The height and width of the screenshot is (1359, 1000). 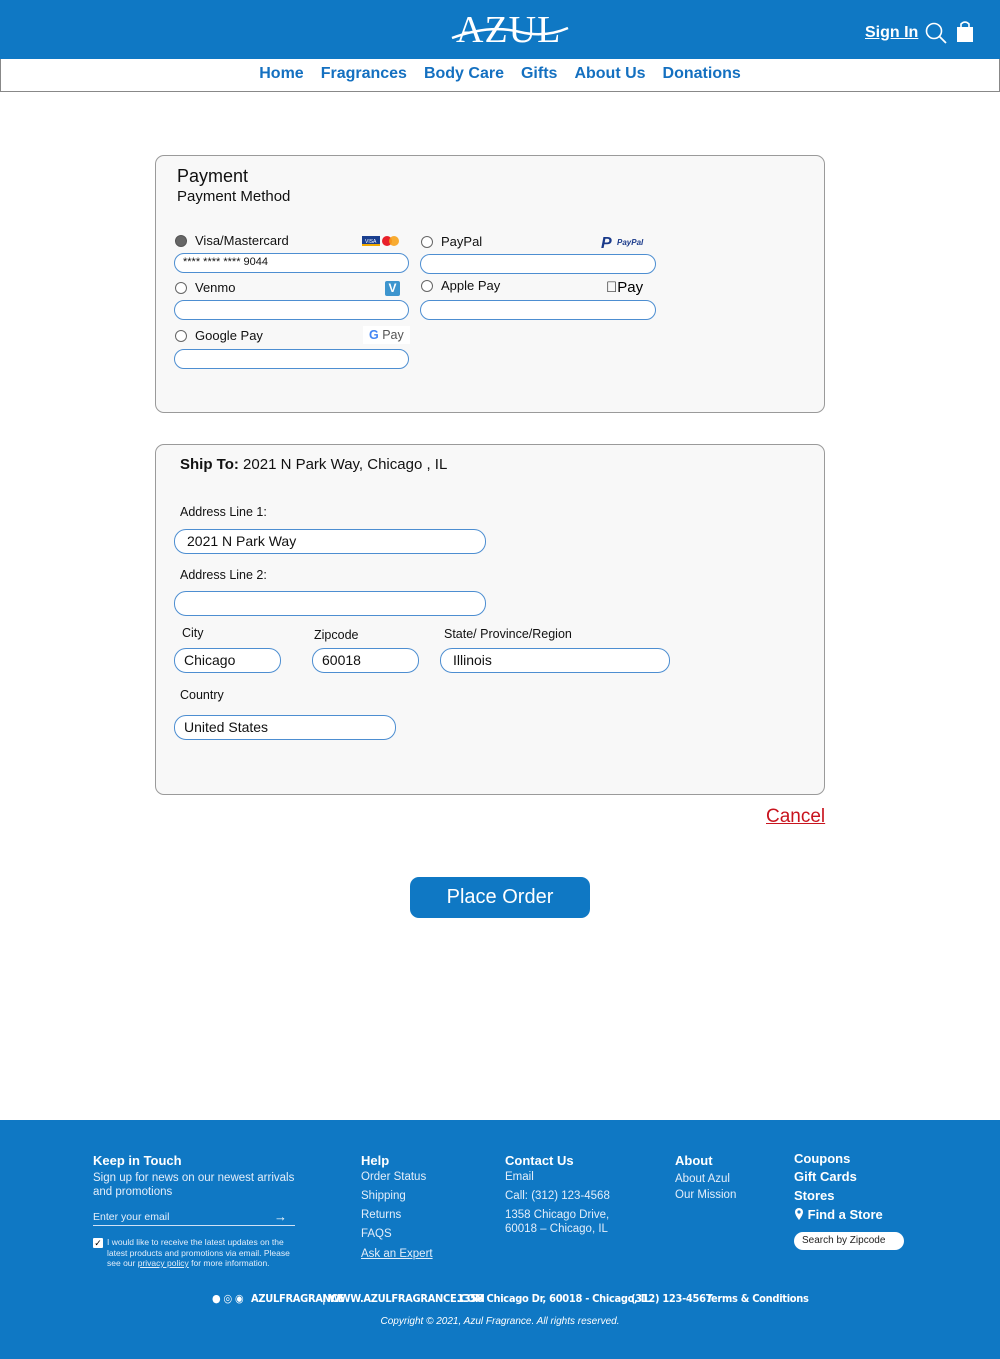 What do you see at coordinates (397, 1254) in the screenshot?
I see `help-ask-expert-link: Ask an Expert` at bounding box center [397, 1254].